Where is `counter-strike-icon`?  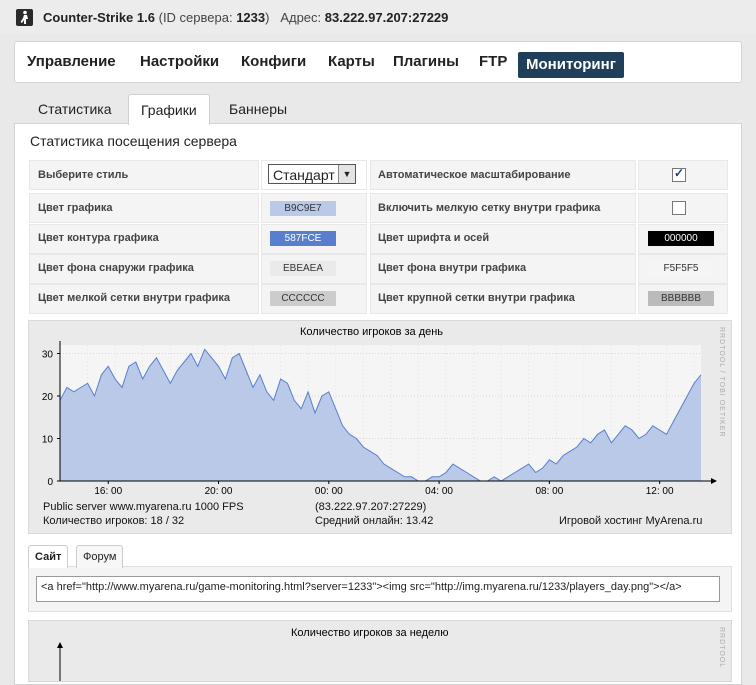 counter-strike-icon is located at coordinates (24, 17).